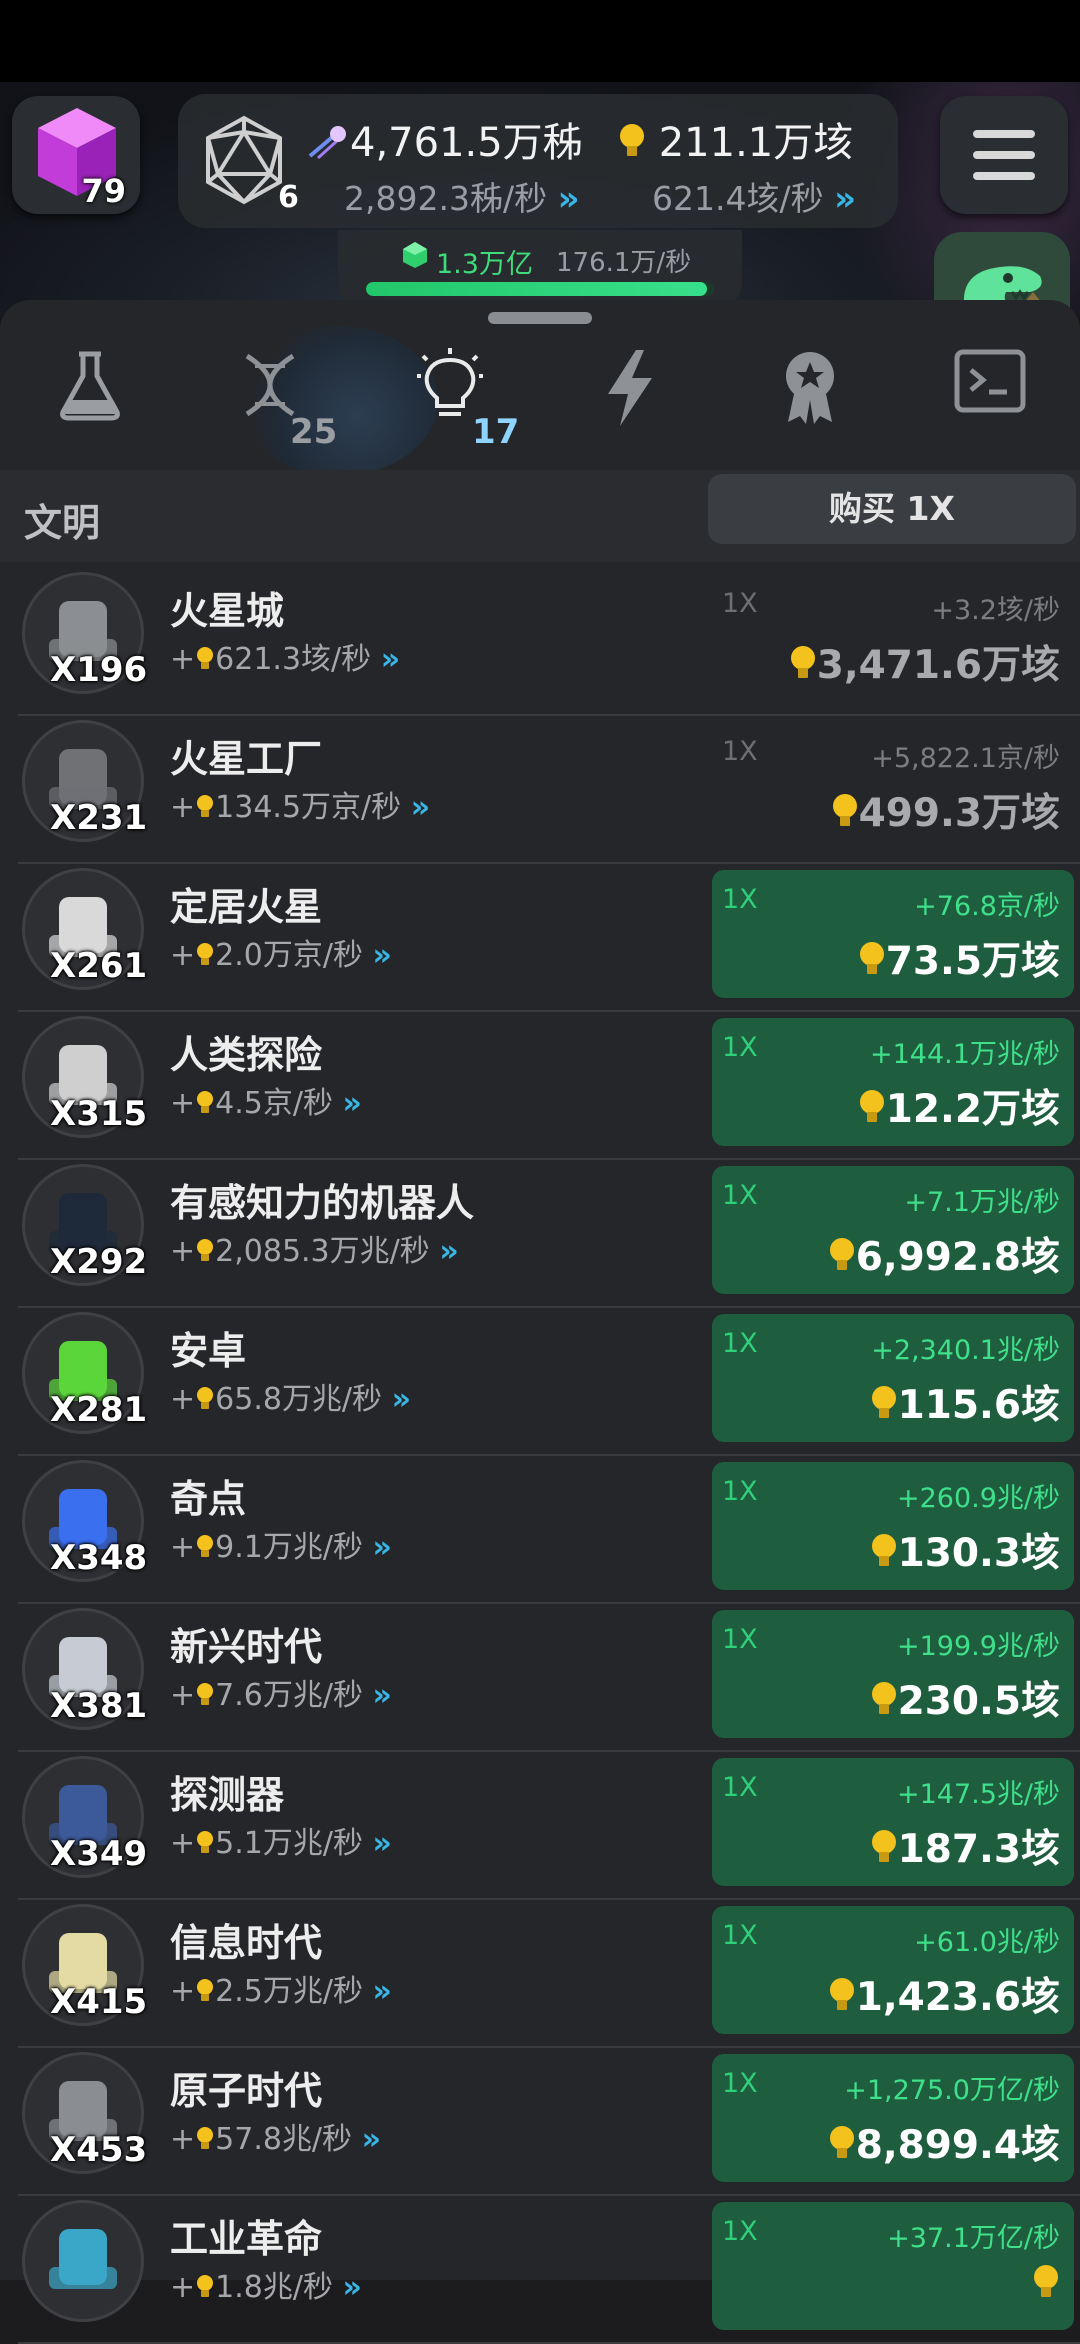  Describe the element at coordinates (987, 1942) in the screenshot. I see `buy-gain: +61.0兆/秒` at that location.